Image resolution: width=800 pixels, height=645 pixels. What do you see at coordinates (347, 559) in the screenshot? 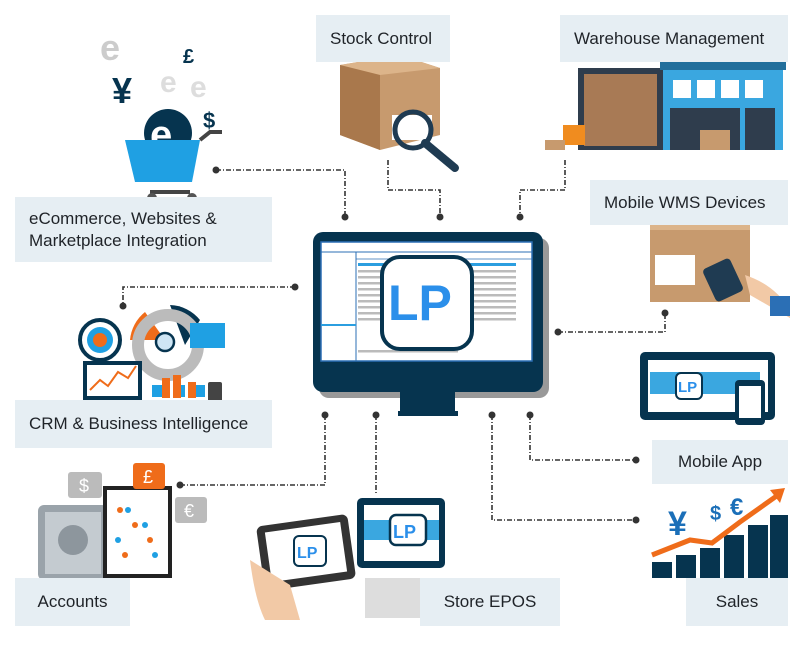
I see `epos-illustration` at bounding box center [347, 559].